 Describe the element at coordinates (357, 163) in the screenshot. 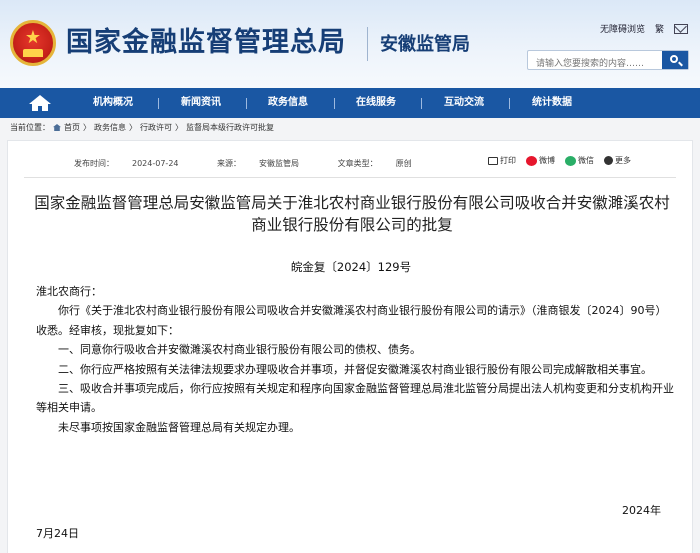

I see `article-type-label: 文章类型：` at that location.